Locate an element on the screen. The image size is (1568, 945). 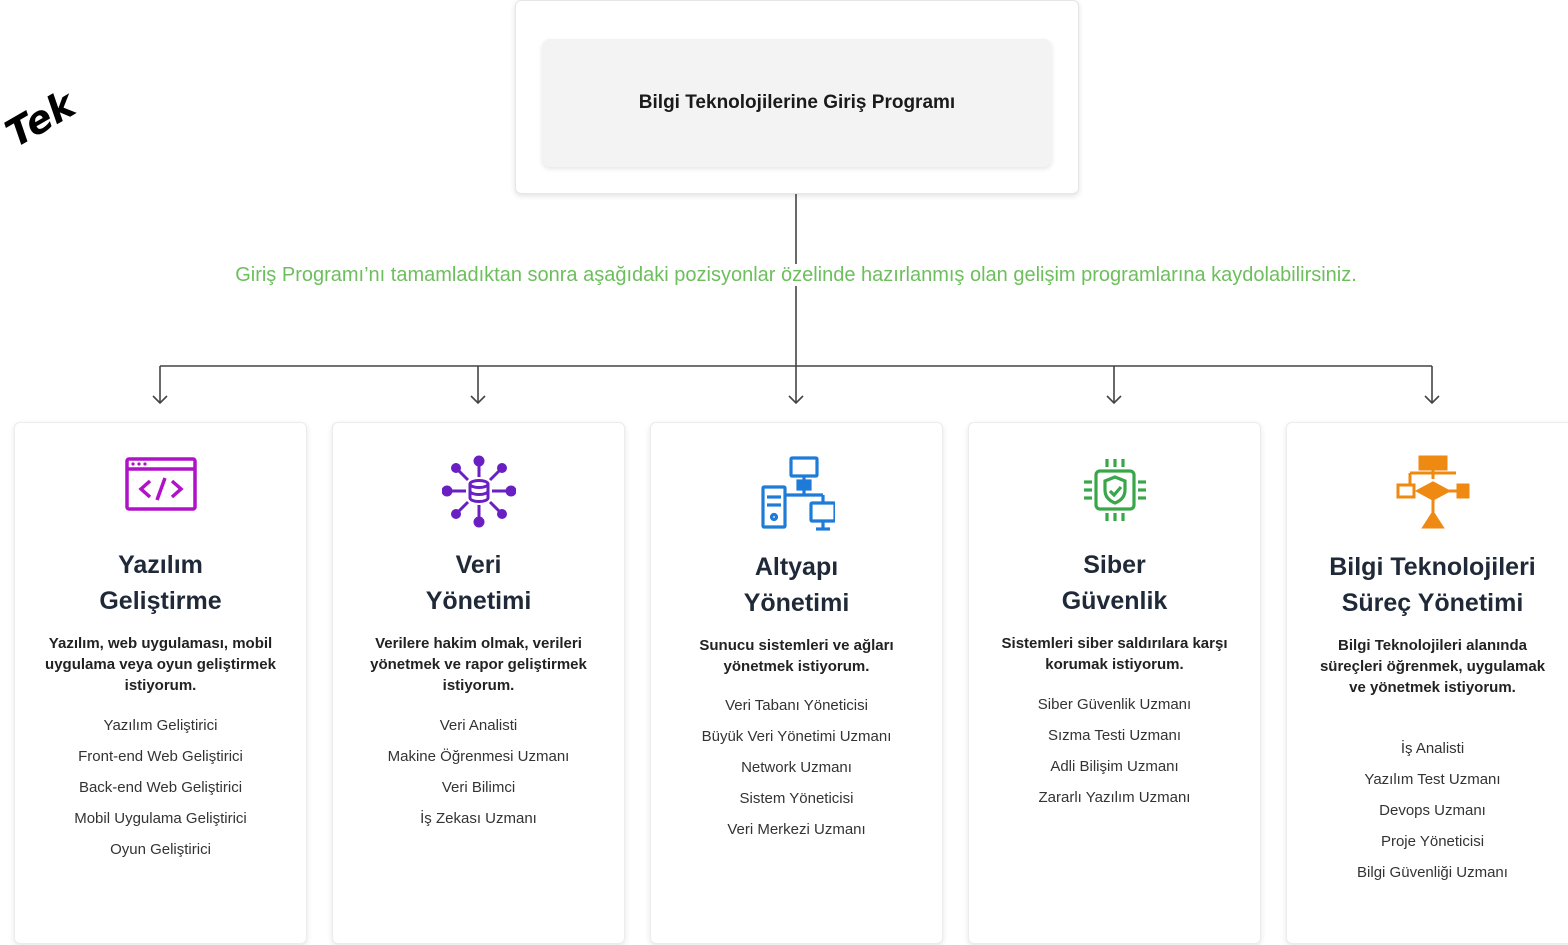
list-item: Veri Merkezi Uzmanı is located at coordinates (796, 829).